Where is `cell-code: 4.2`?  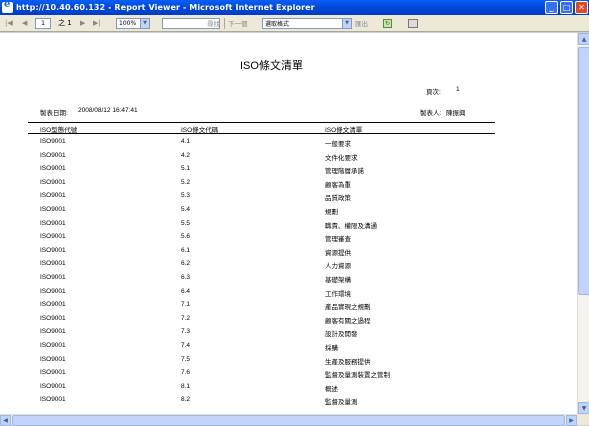 cell-code: 4.2 is located at coordinates (186, 155).